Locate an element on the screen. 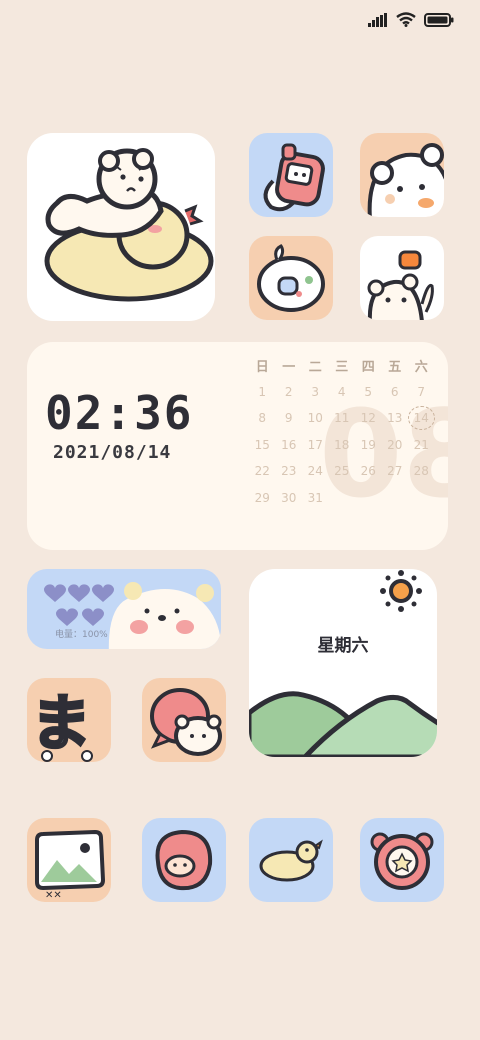 This screenshot has width=480, height=1040. yellow-chick-icon is located at coordinates (291, 860).